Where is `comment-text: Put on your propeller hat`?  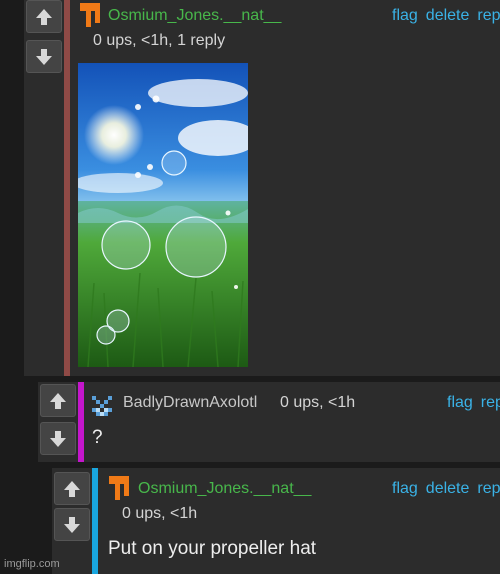
comment-text: Put on your propeller hat is located at coordinates (212, 548).